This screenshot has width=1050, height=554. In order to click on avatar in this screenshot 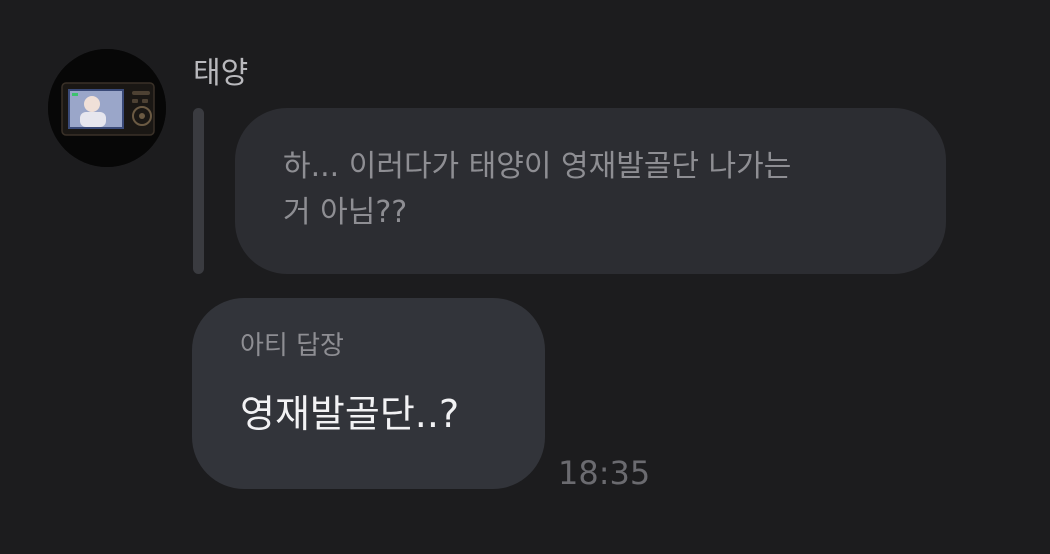, I will do `click(107, 108)`.